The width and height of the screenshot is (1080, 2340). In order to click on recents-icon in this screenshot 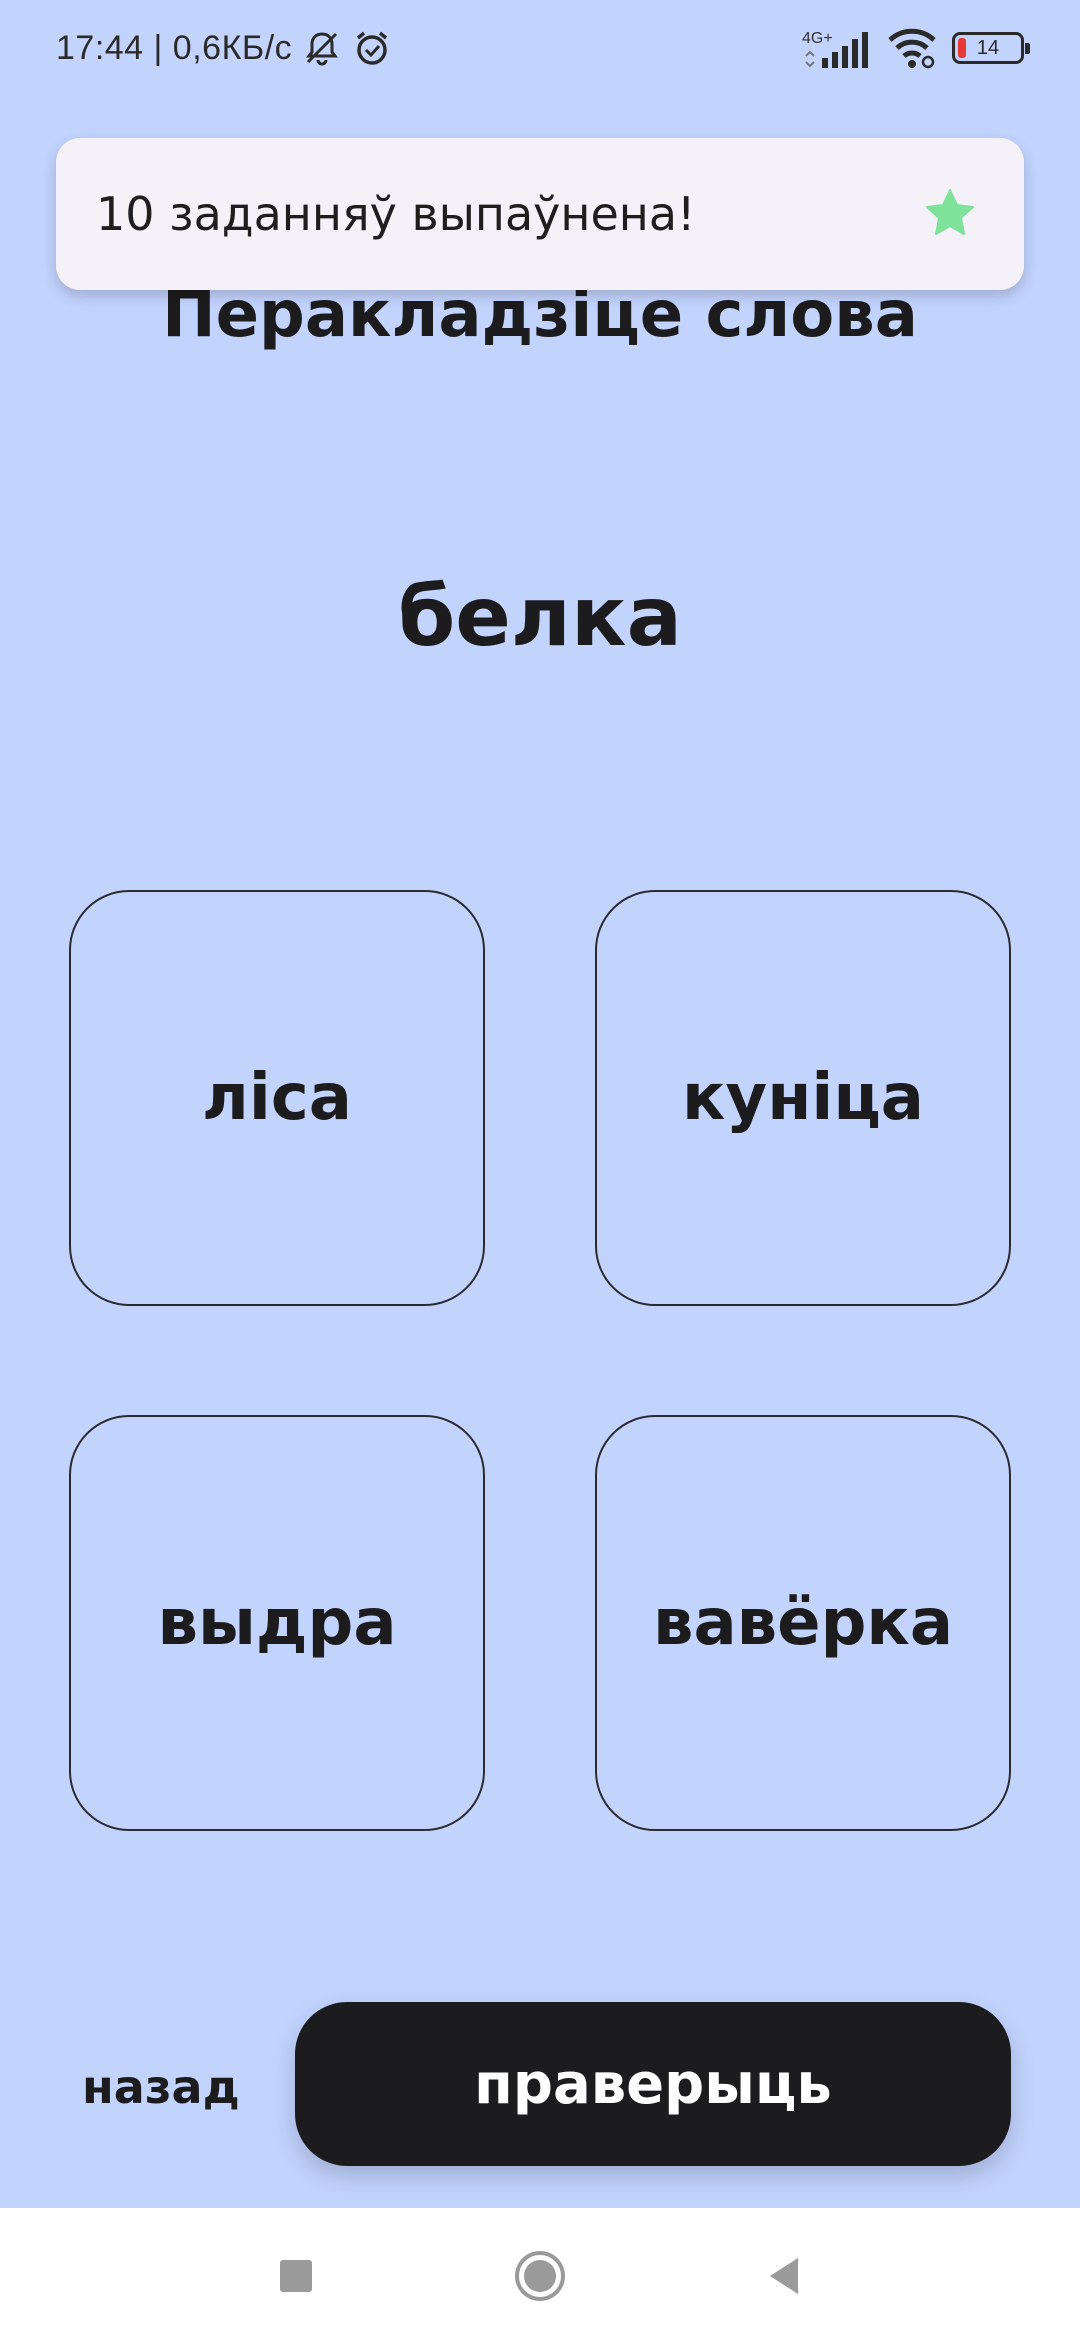, I will do `click(296, 2276)`.